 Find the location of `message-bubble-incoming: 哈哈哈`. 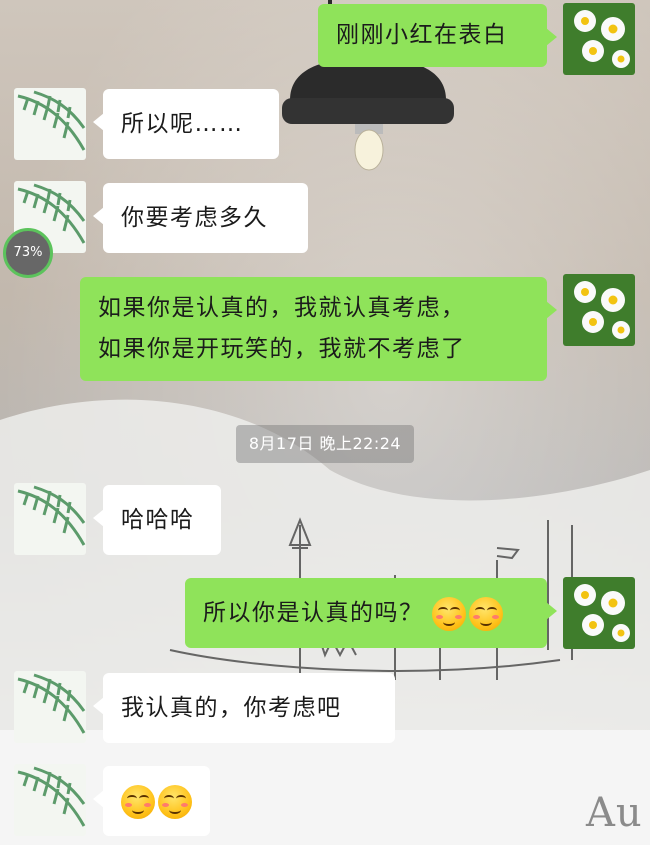

message-bubble-incoming: 哈哈哈 is located at coordinates (157, 520).